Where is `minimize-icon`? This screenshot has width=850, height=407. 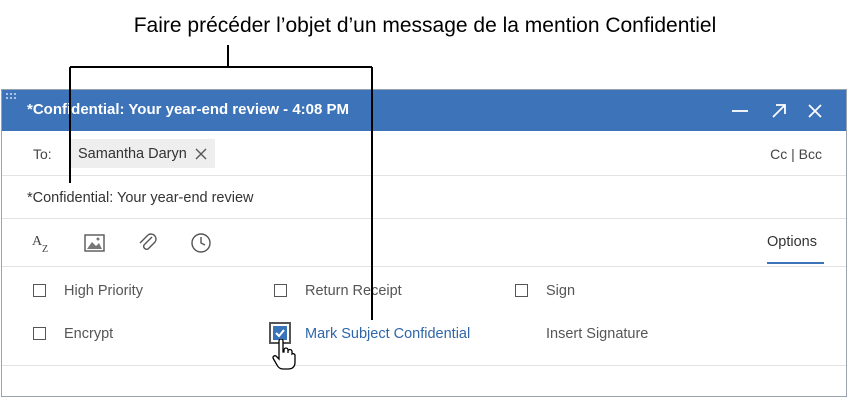 minimize-icon is located at coordinates (740, 111).